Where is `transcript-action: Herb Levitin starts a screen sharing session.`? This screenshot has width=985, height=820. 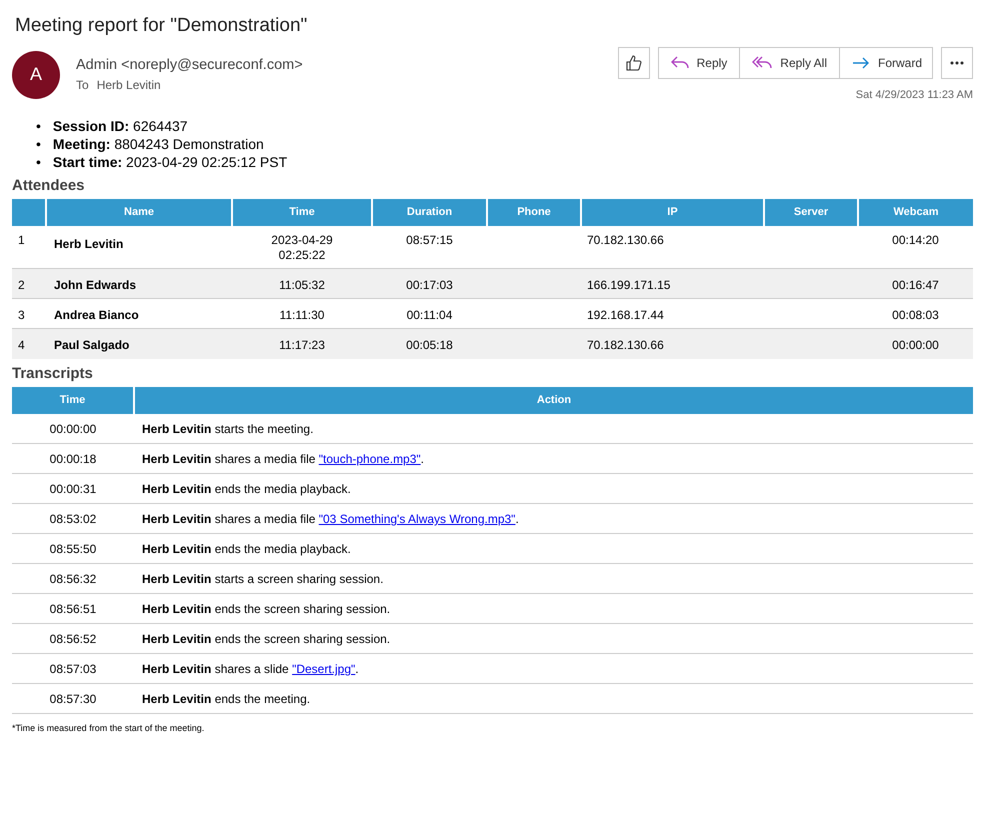
transcript-action: Herb Levitin starts a screen sharing session. is located at coordinates (263, 579).